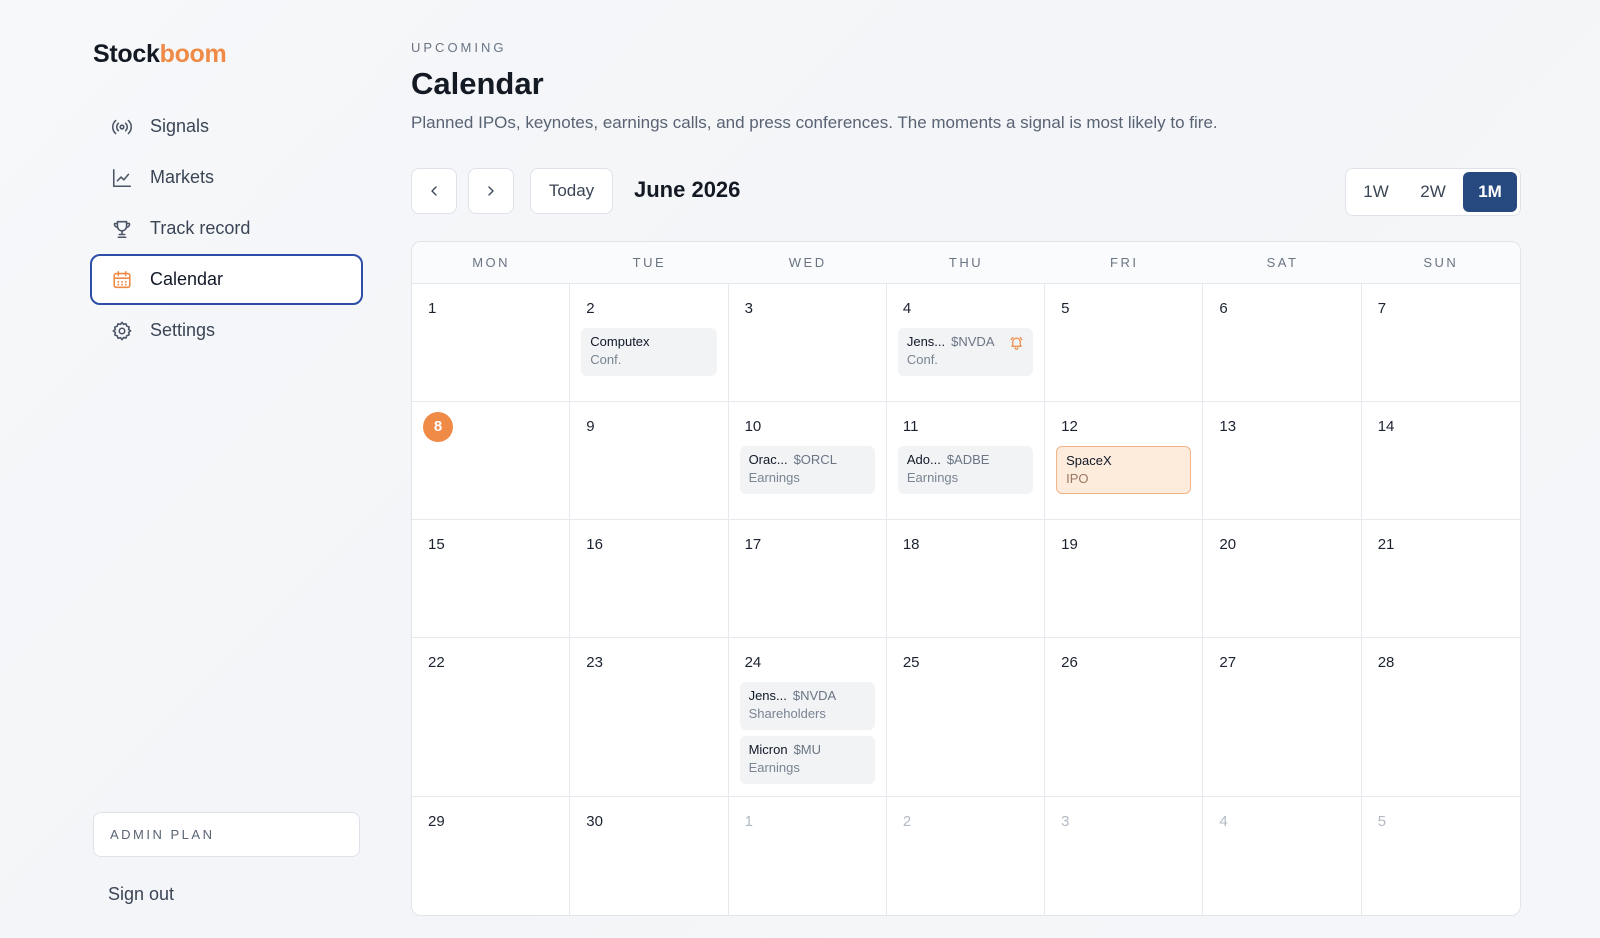 This screenshot has height=938, width=1600. I want to click on day-number: 19, so click(1069, 544).